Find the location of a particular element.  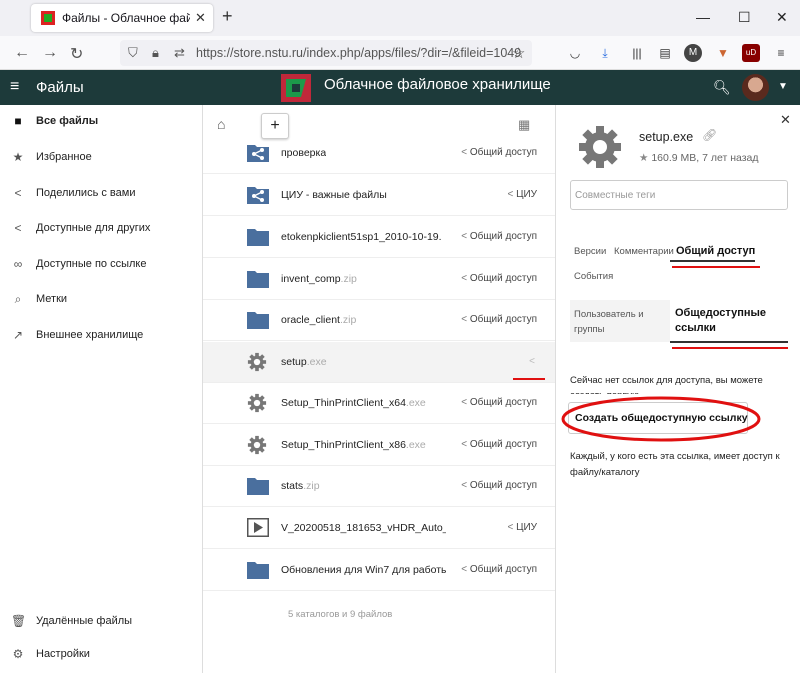

sidebar-item: ↗ Внешнее хранилище is located at coordinates (101, 336).